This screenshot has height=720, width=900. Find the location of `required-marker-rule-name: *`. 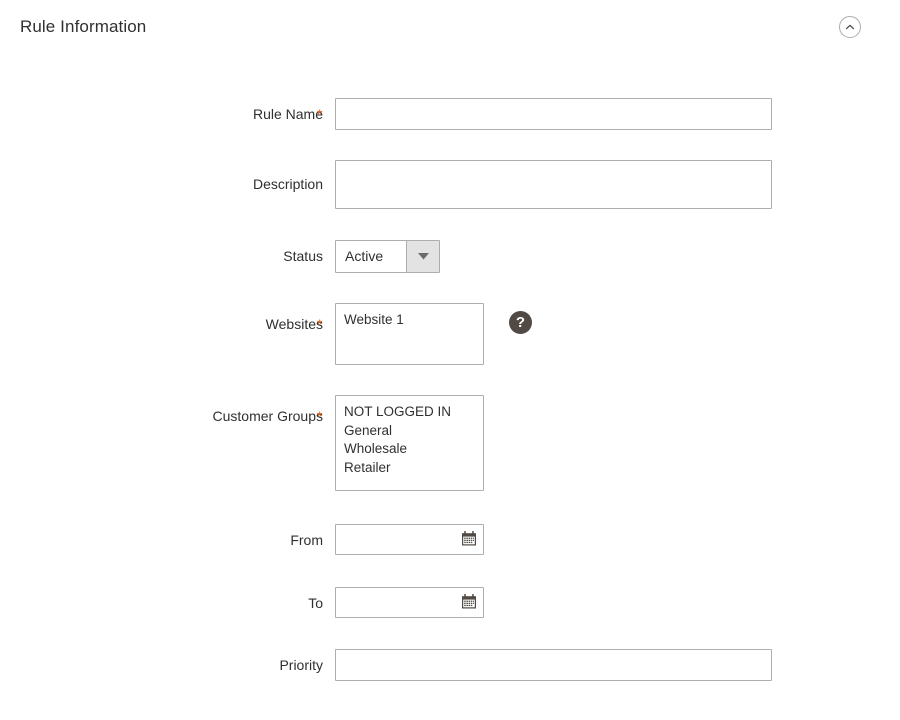

required-marker-rule-name: * is located at coordinates (320, 114).